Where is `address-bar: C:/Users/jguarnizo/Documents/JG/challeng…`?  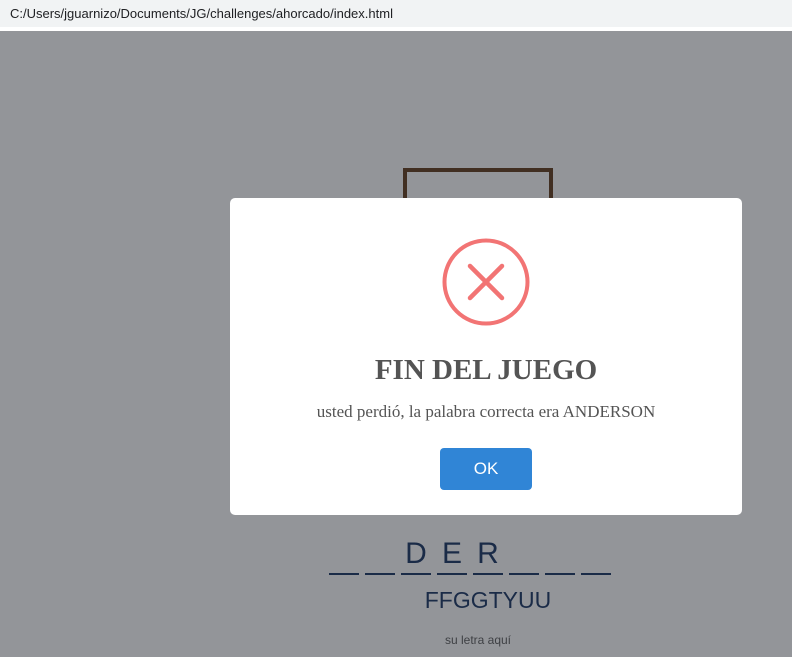 address-bar: C:/Users/jguarnizo/Documents/JG/challeng… is located at coordinates (396, 14).